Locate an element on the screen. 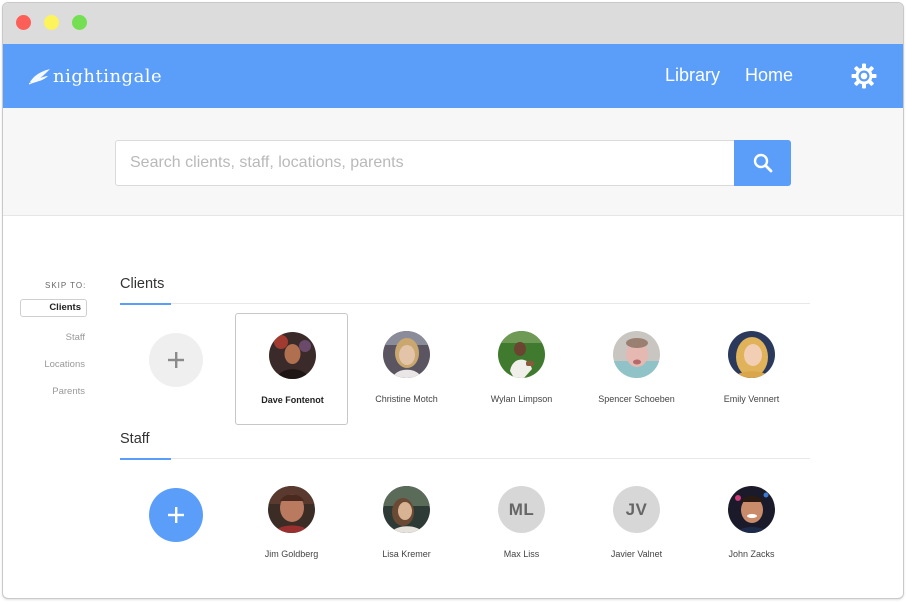 The height and width of the screenshot is (602, 906). add-client-button is located at coordinates (176, 360).